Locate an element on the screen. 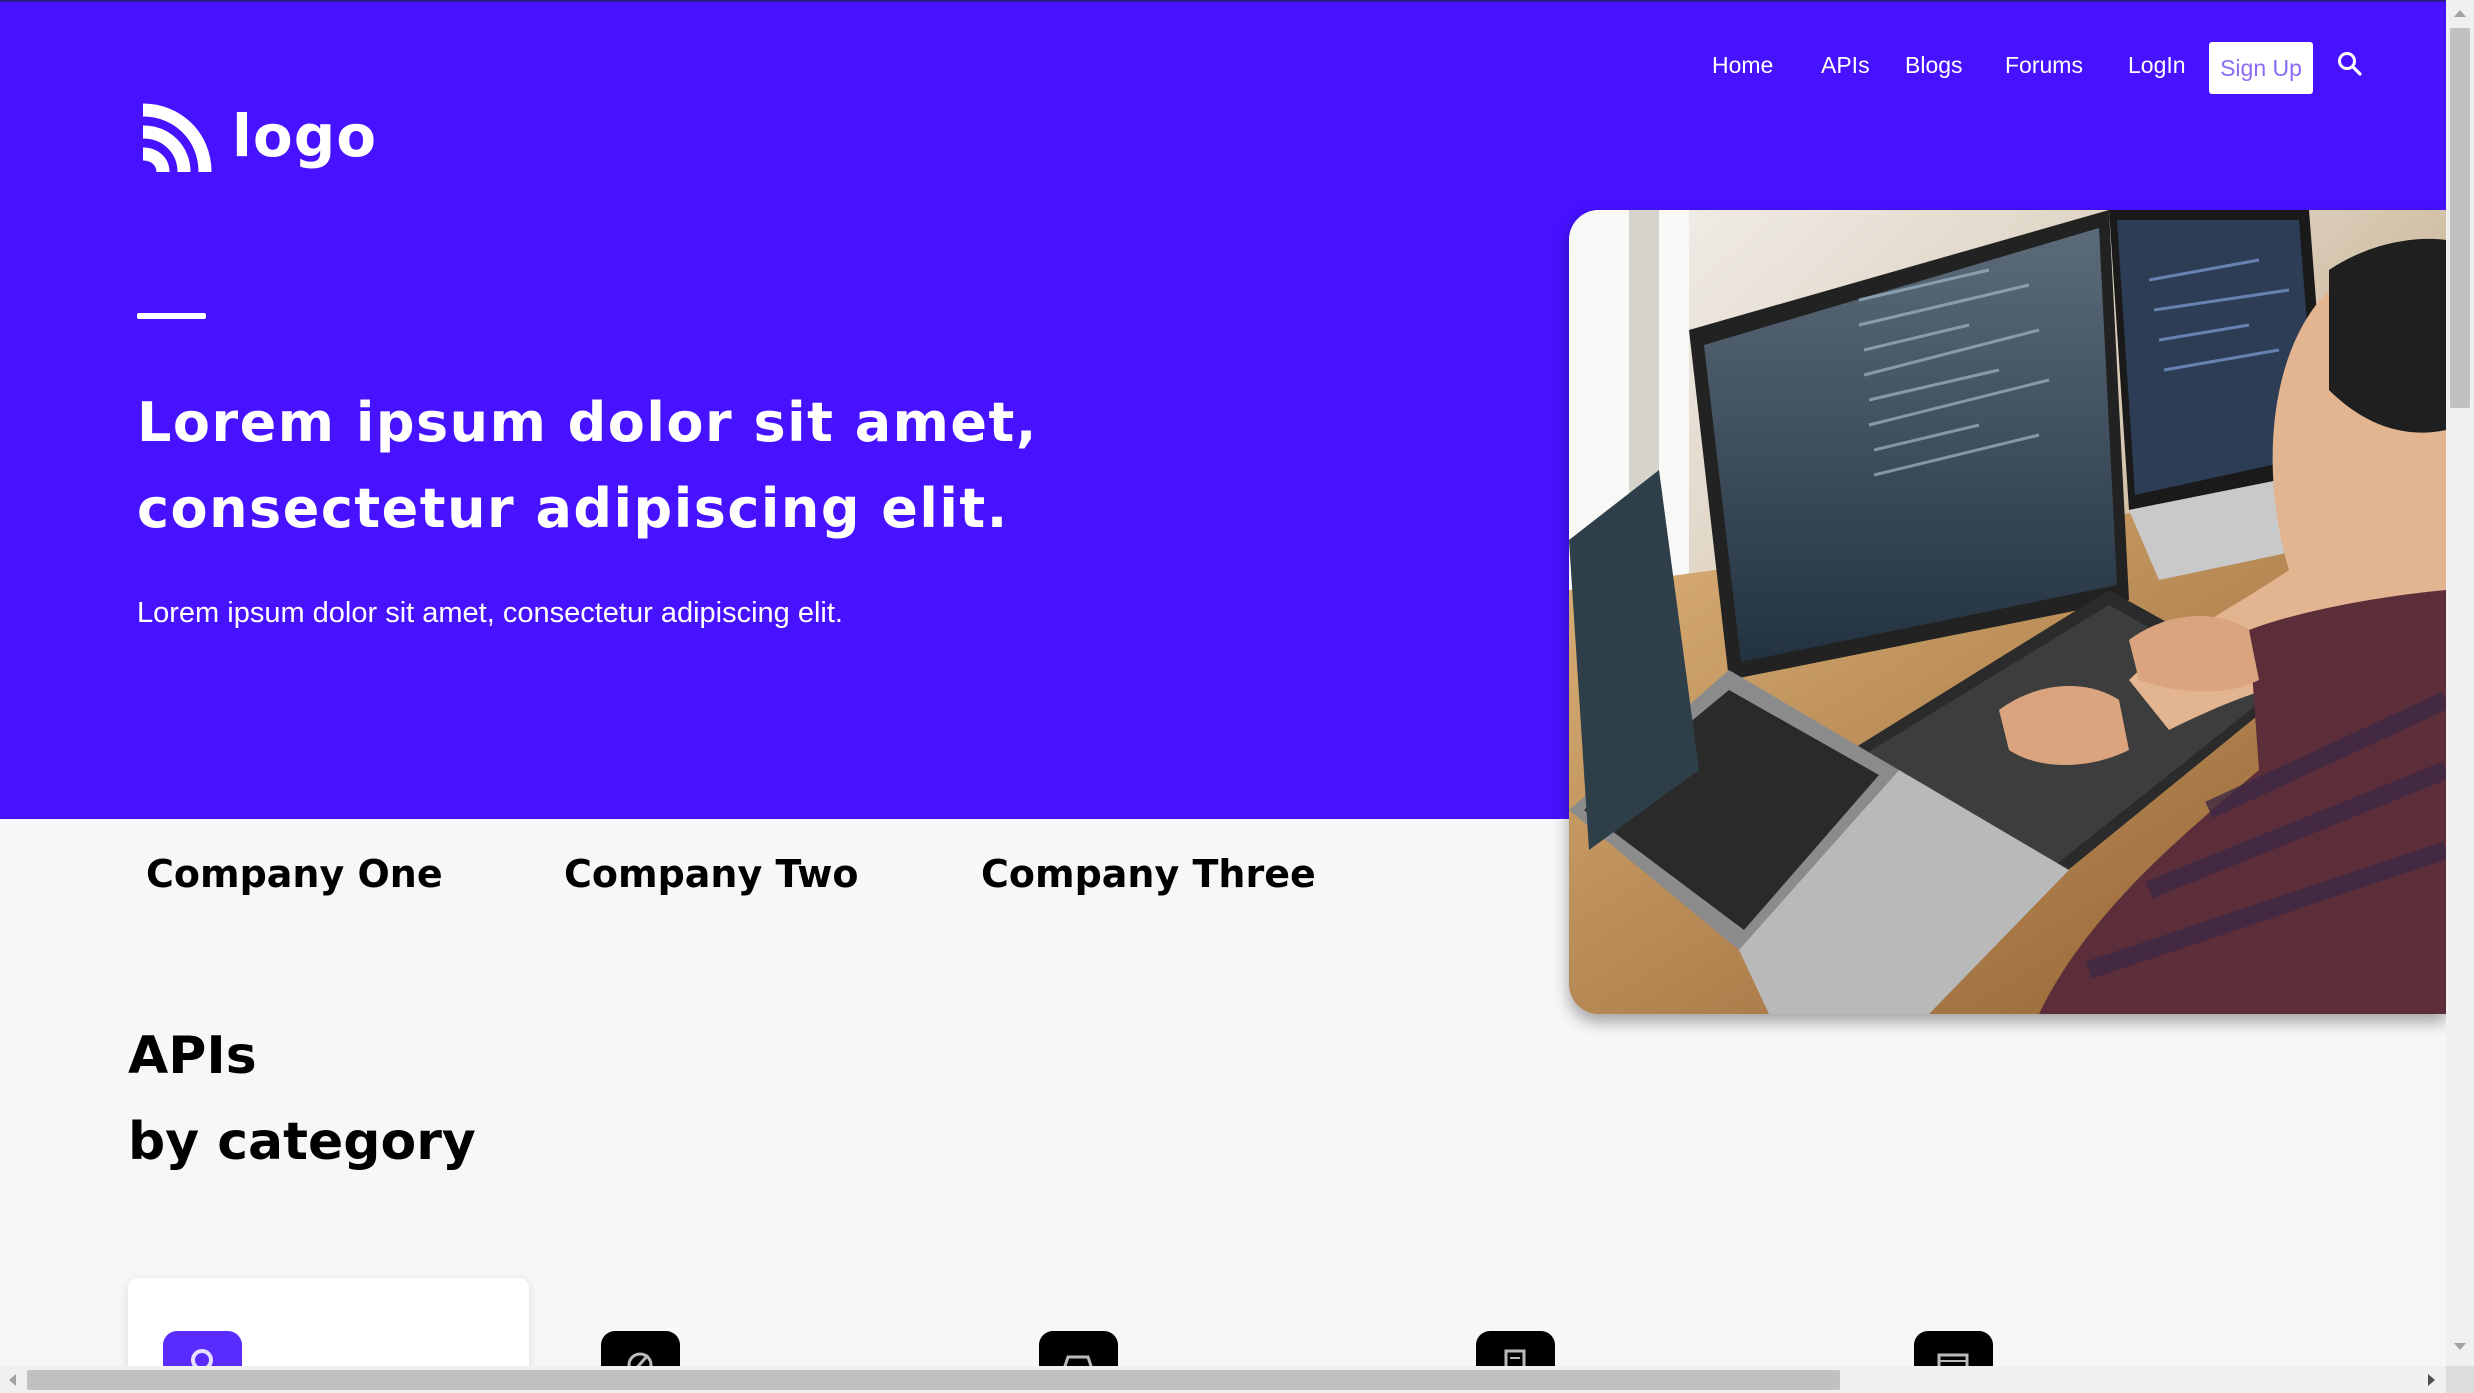 This screenshot has width=2474, height=1393. scroll-down-arrow-icon is located at coordinates (2460, 1346).